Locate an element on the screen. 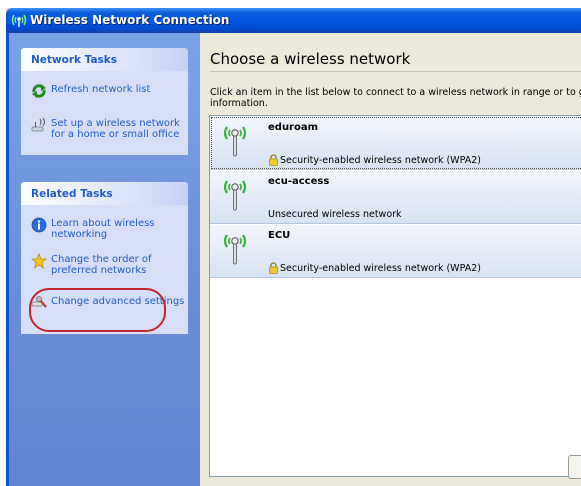 The height and width of the screenshot is (486, 581). network-name: ecu-access is located at coordinates (299, 181).